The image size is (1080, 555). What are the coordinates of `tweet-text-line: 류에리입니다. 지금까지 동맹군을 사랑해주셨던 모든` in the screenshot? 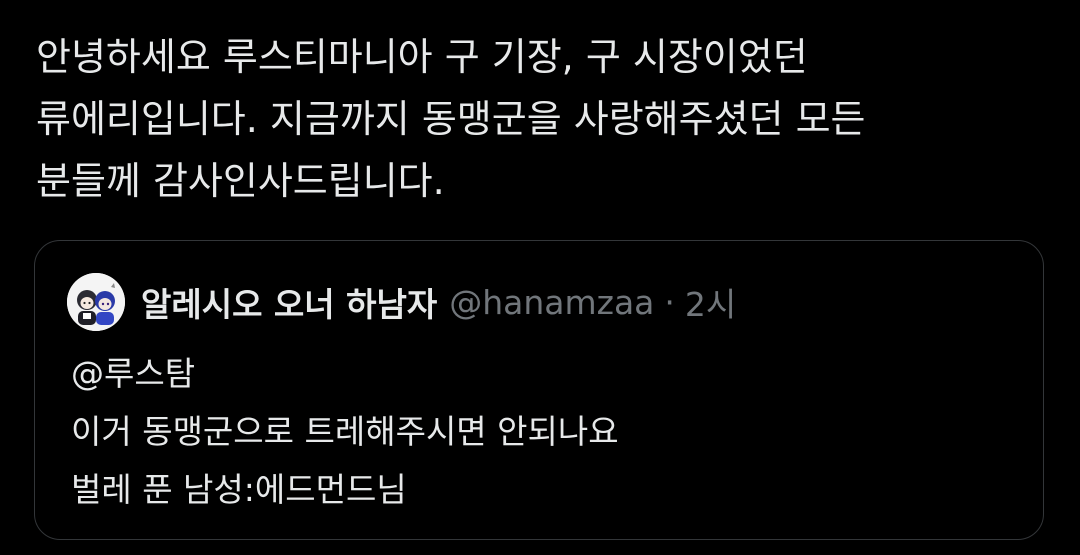 It's located at (451, 119).